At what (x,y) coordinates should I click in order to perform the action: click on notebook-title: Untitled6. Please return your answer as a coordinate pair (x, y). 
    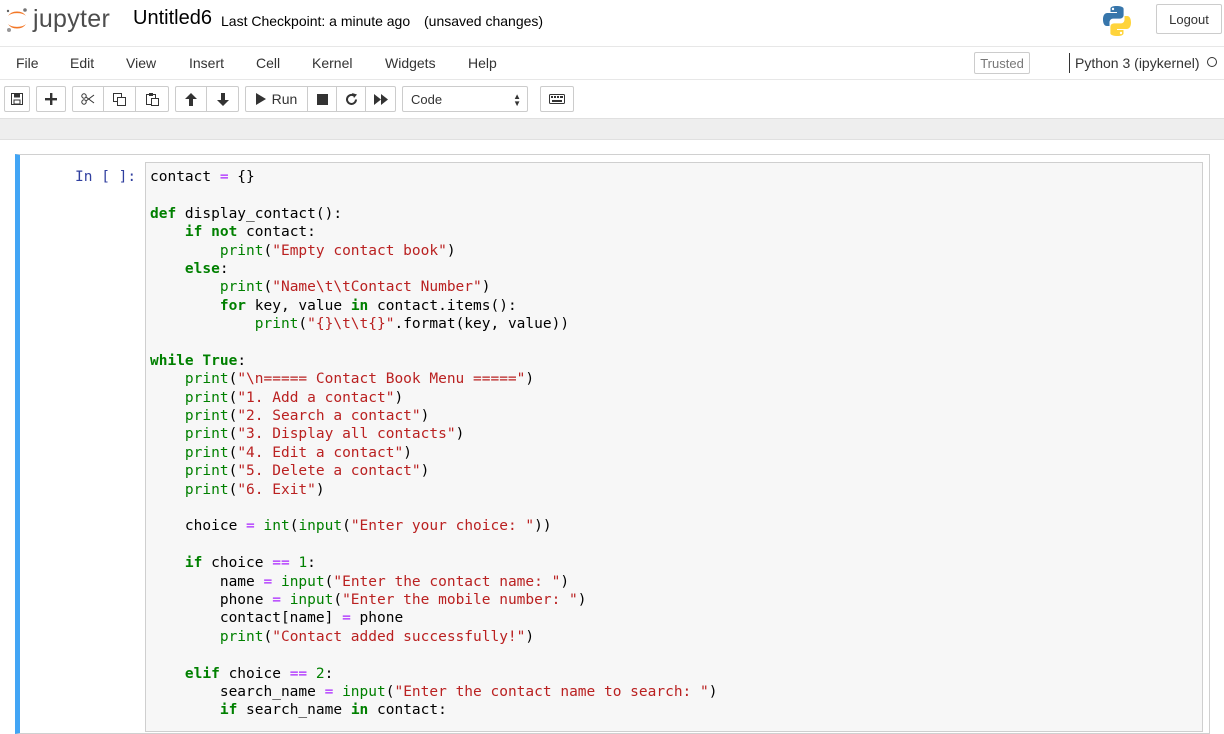
    Looking at the image, I should click on (172, 18).